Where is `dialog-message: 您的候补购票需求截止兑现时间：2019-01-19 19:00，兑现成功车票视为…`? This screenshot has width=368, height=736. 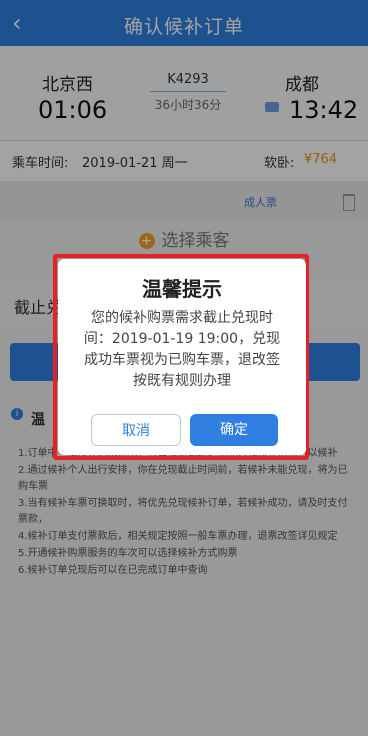
dialog-message: 您的候补购票需求截止兑现时间：2019-01-19 19:00，兑现成功车票视为… is located at coordinates (182, 349).